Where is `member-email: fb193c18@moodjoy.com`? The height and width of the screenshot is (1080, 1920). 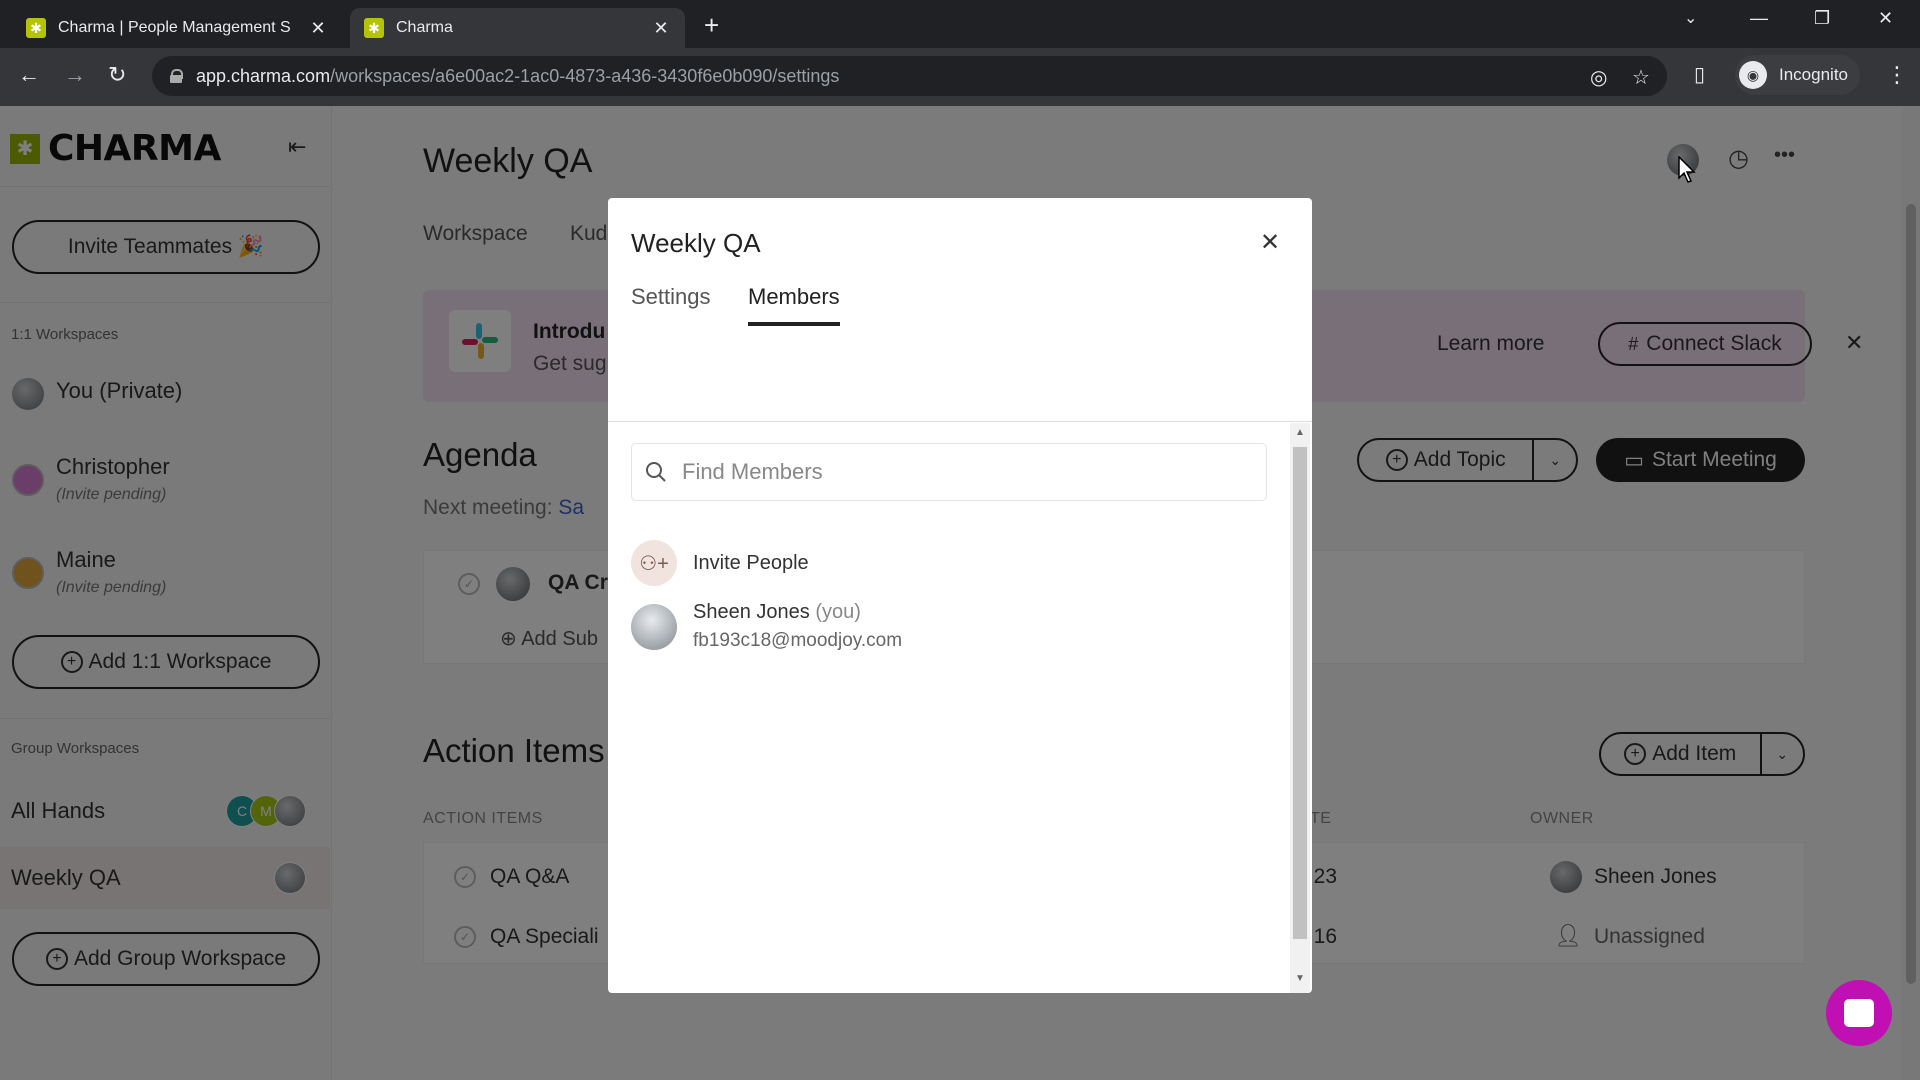
member-email: fb193c18@moodjoy.com is located at coordinates (798, 640).